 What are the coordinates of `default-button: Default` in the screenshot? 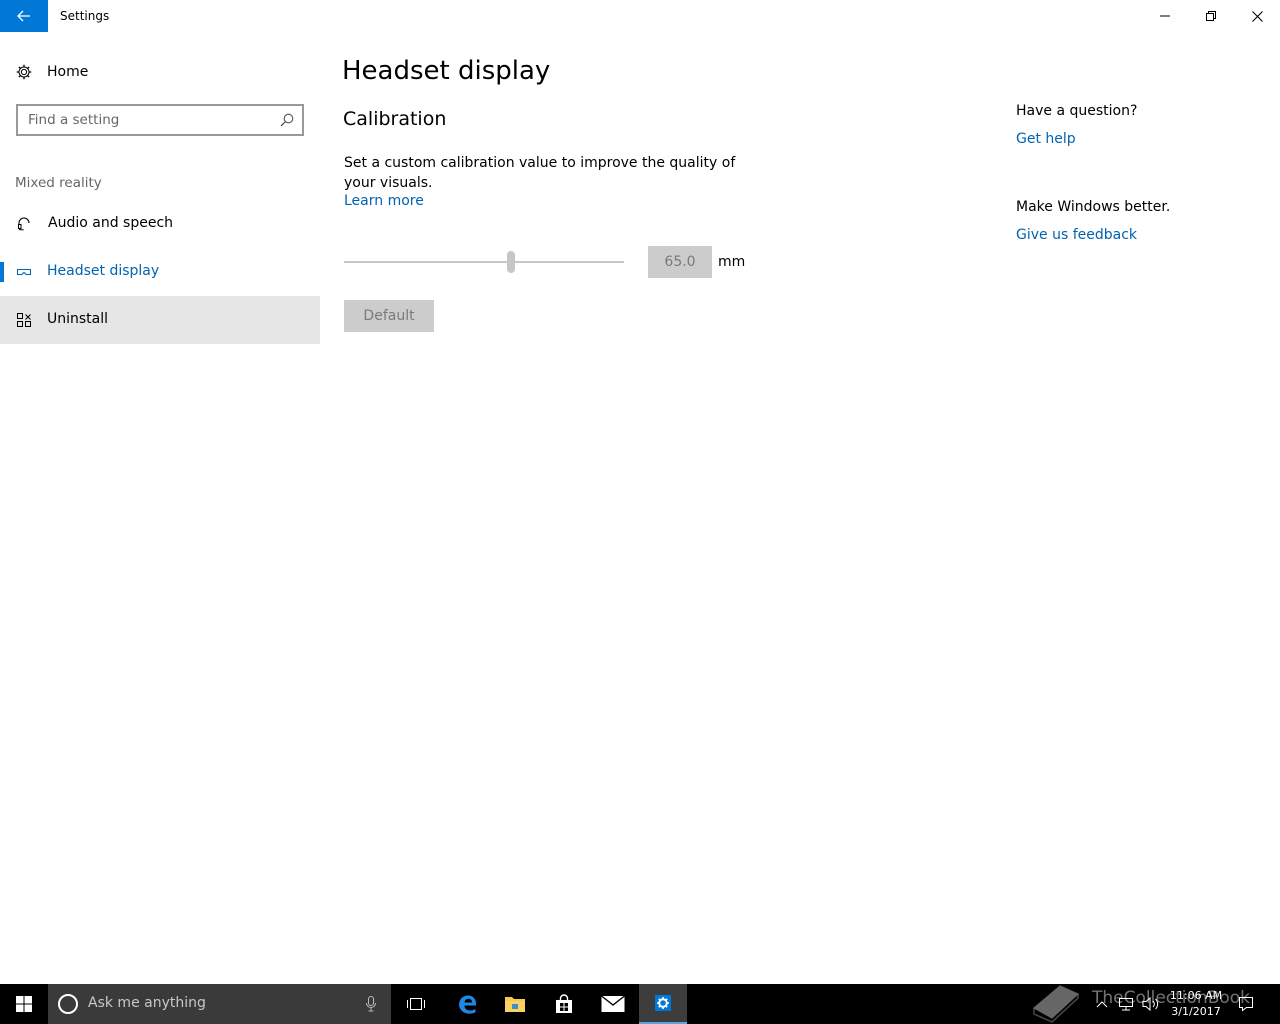 It's located at (389, 316).